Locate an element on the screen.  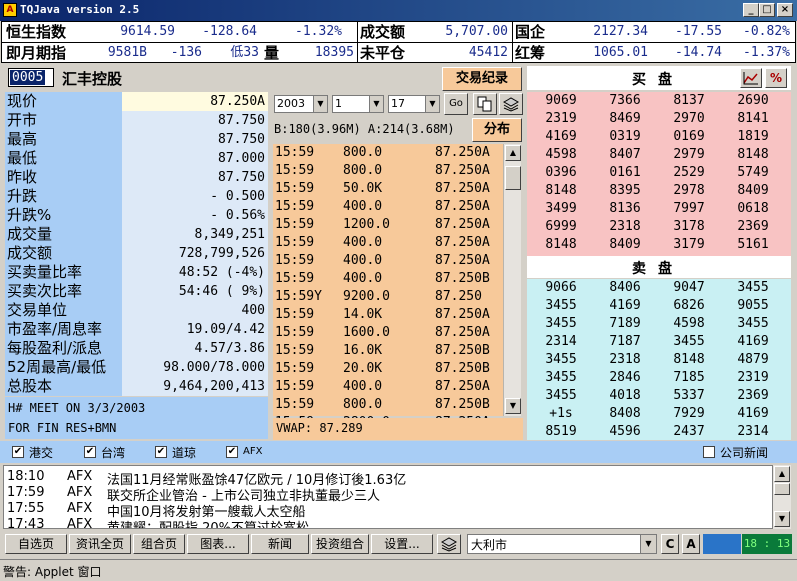
copy-button is located at coordinates (485, 104).